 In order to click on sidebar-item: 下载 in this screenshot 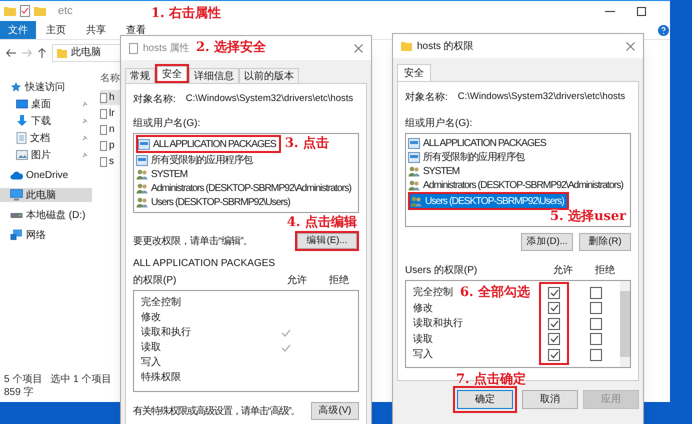, I will do `click(46, 121)`.